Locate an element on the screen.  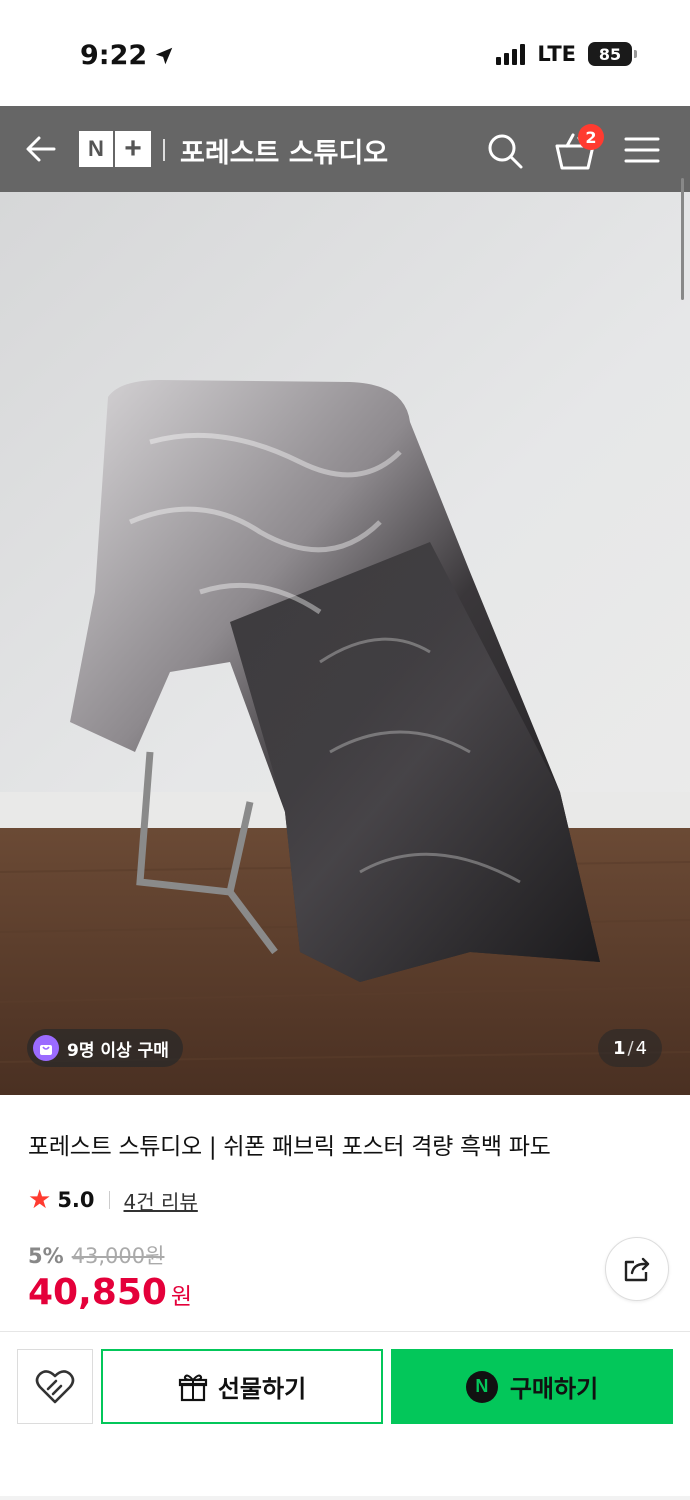
buy-button-label: 구매하기 is located at coordinates (554, 1389).